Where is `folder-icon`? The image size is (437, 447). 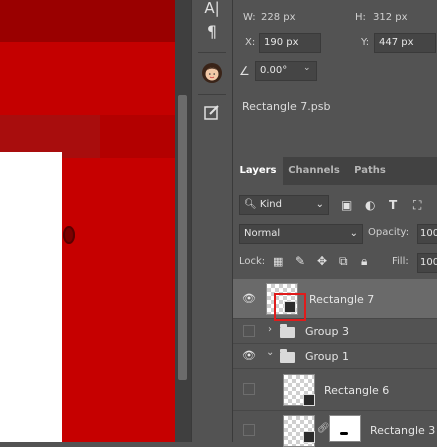
folder-icon is located at coordinates (287, 331).